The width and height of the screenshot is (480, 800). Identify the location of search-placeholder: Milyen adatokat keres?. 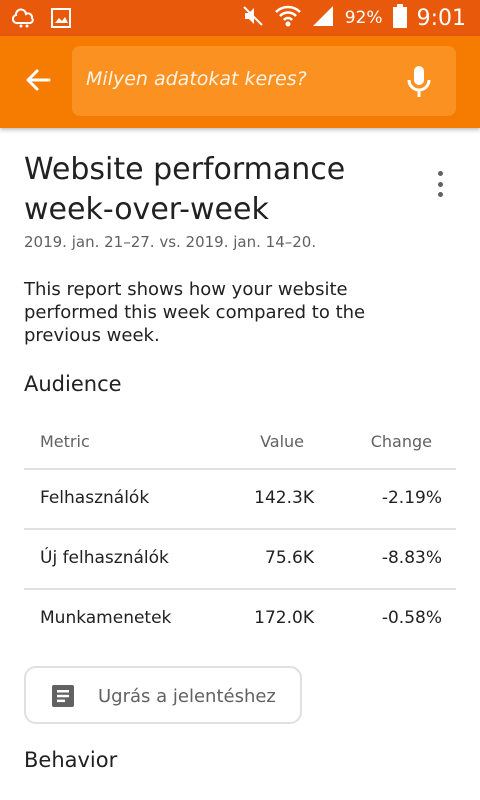
(196, 79).